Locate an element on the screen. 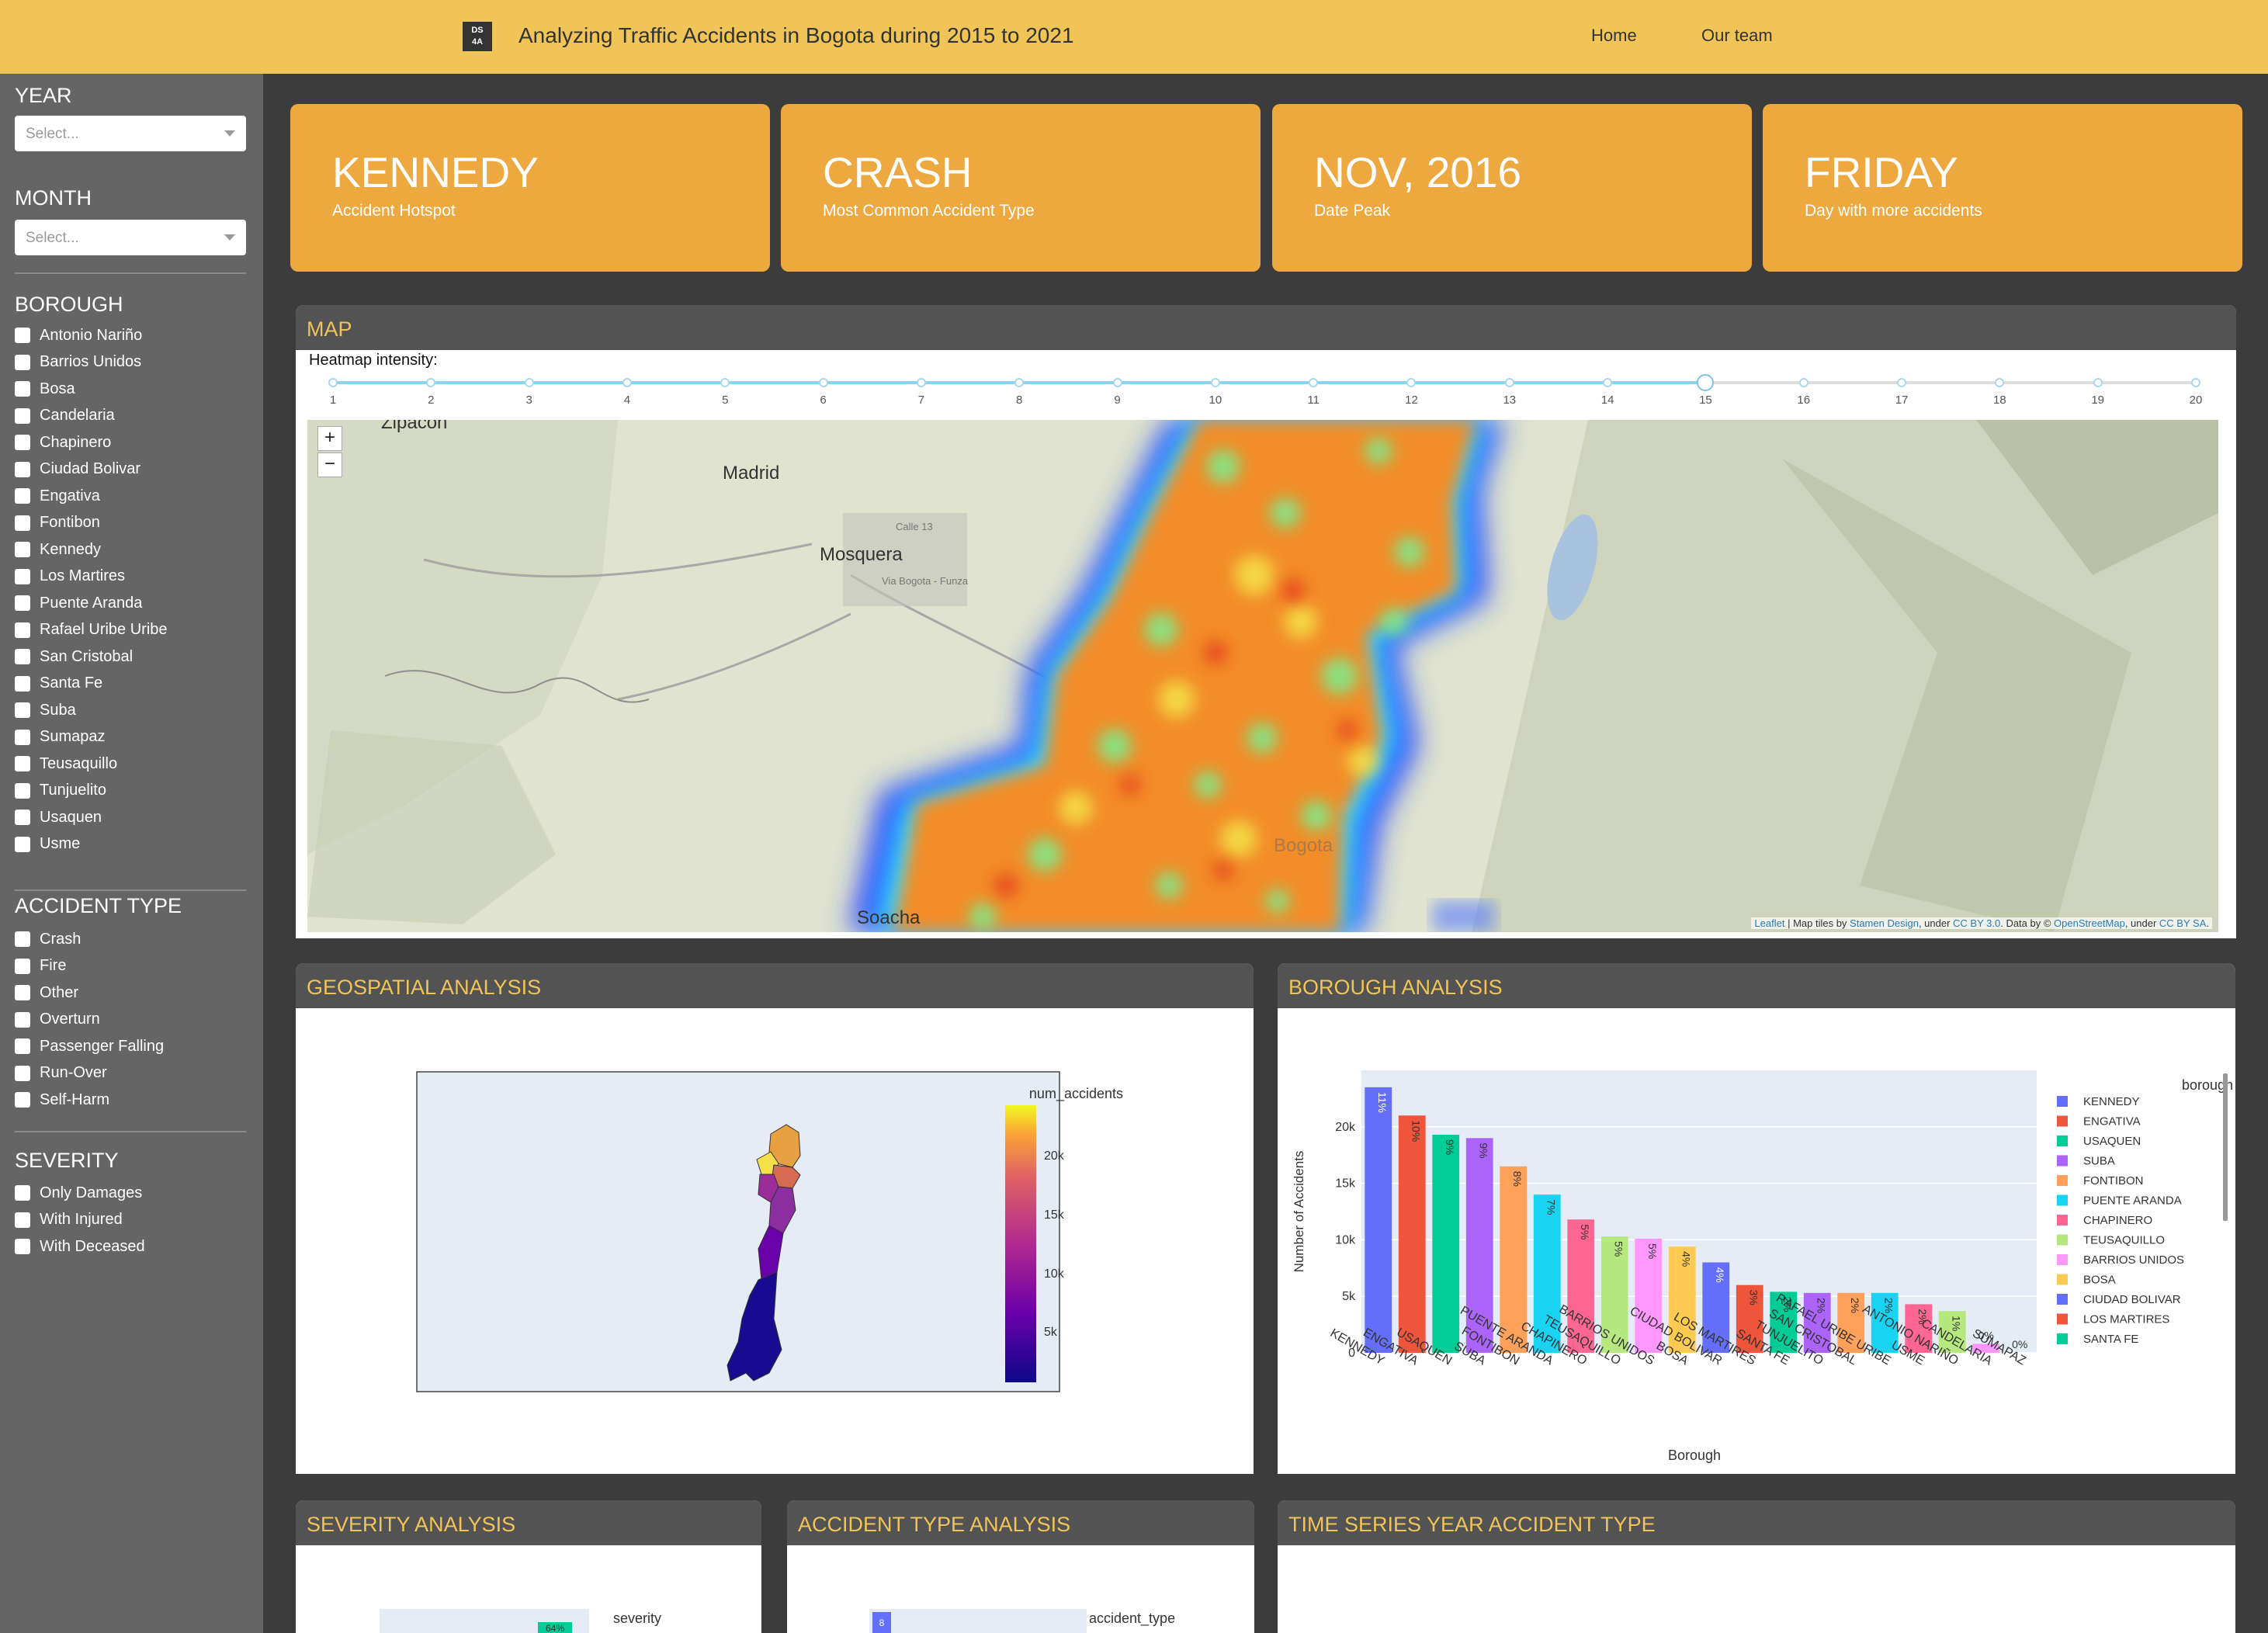 This screenshot has height=1633, width=2268. borough-checkbox-row: Engativa is located at coordinates (57, 496).